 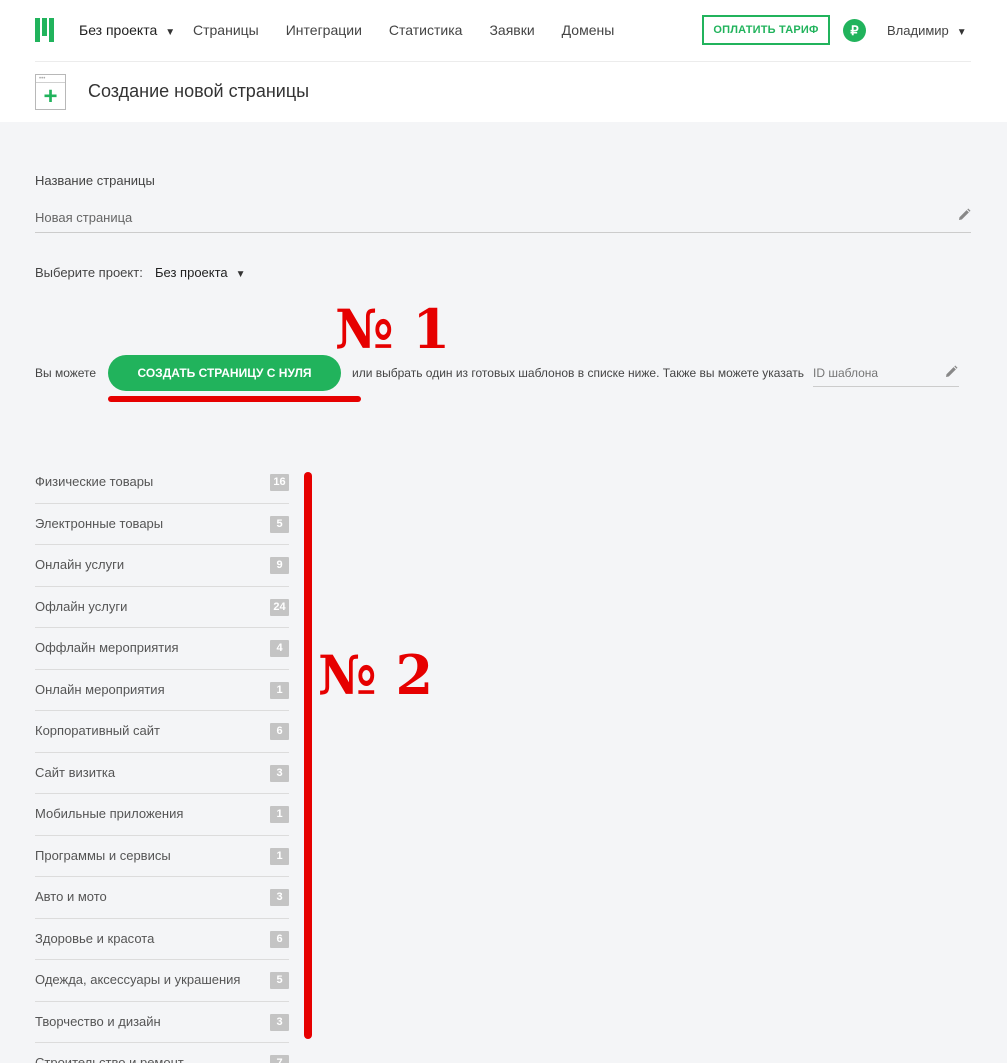 What do you see at coordinates (162, 1053) in the screenshot?
I see `category-item: Строительство и ремонт 7` at bounding box center [162, 1053].